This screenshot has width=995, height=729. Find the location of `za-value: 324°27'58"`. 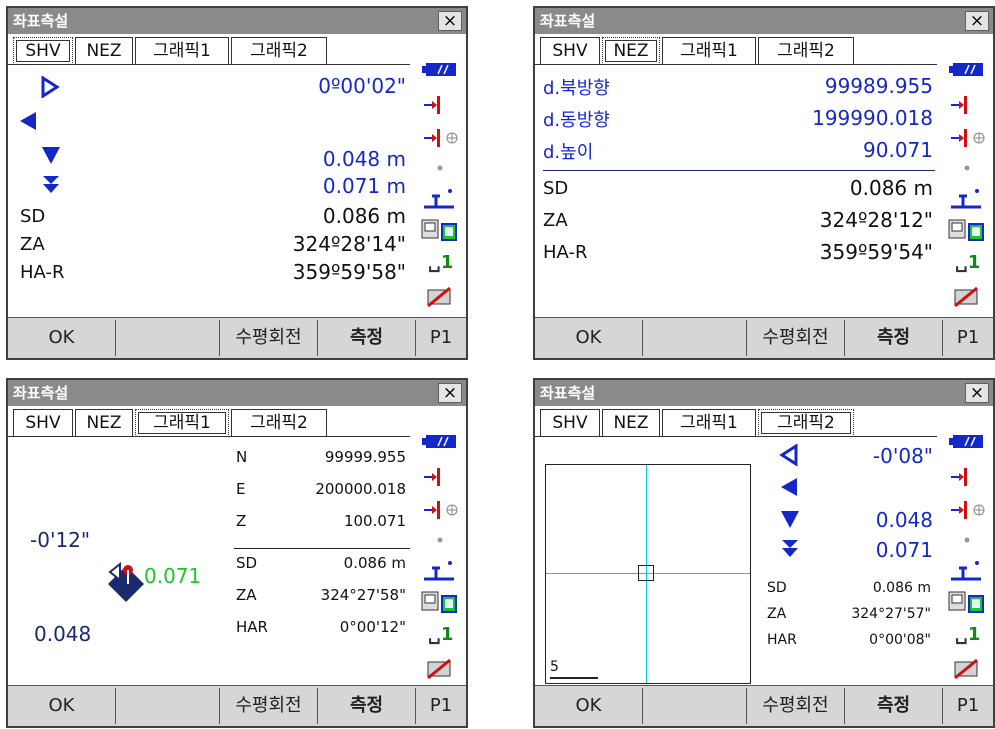

za-value: 324°27'58" is located at coordinates (363, 595).